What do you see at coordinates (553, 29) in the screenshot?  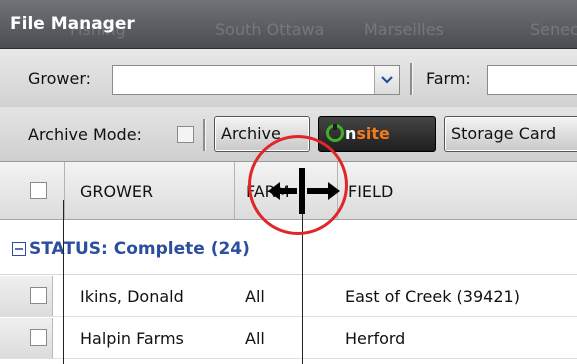 I see `background-label: Seneca` at bounding box center [553, 29].